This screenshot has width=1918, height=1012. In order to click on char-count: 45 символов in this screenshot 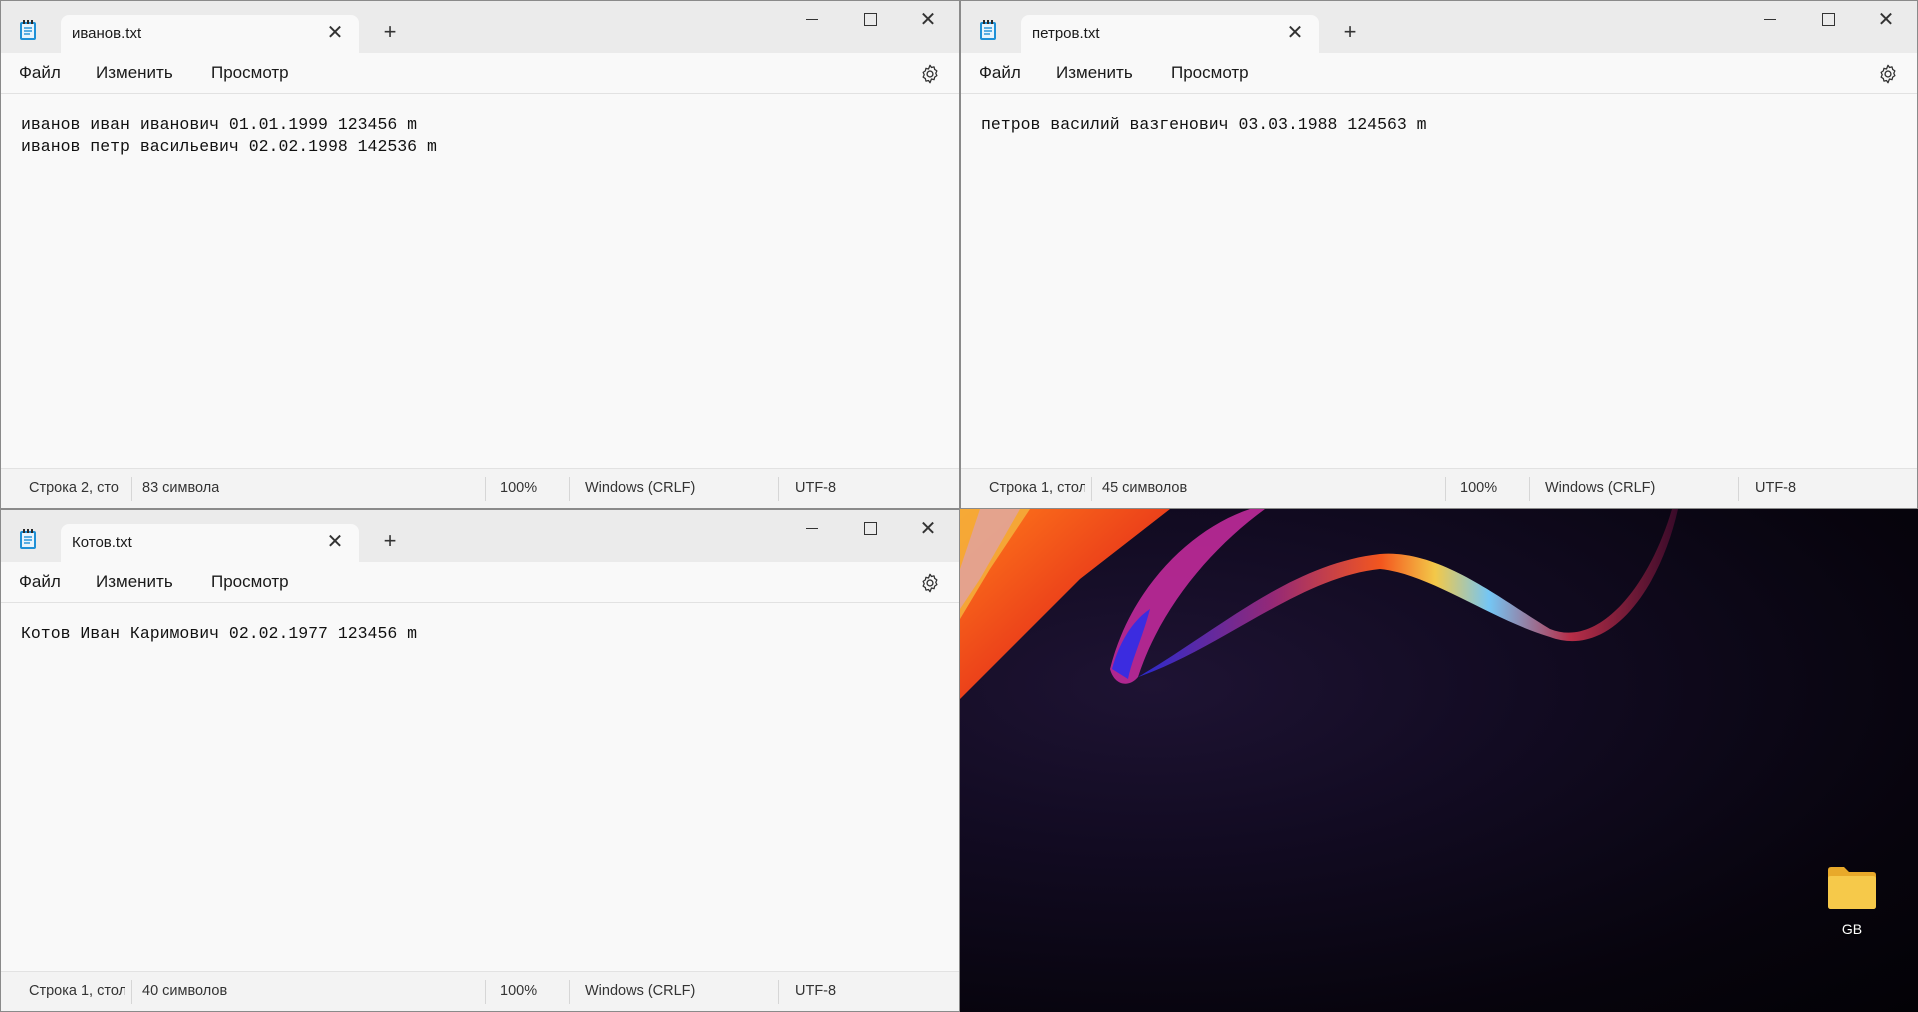, I will do `click(1145, 488)`.